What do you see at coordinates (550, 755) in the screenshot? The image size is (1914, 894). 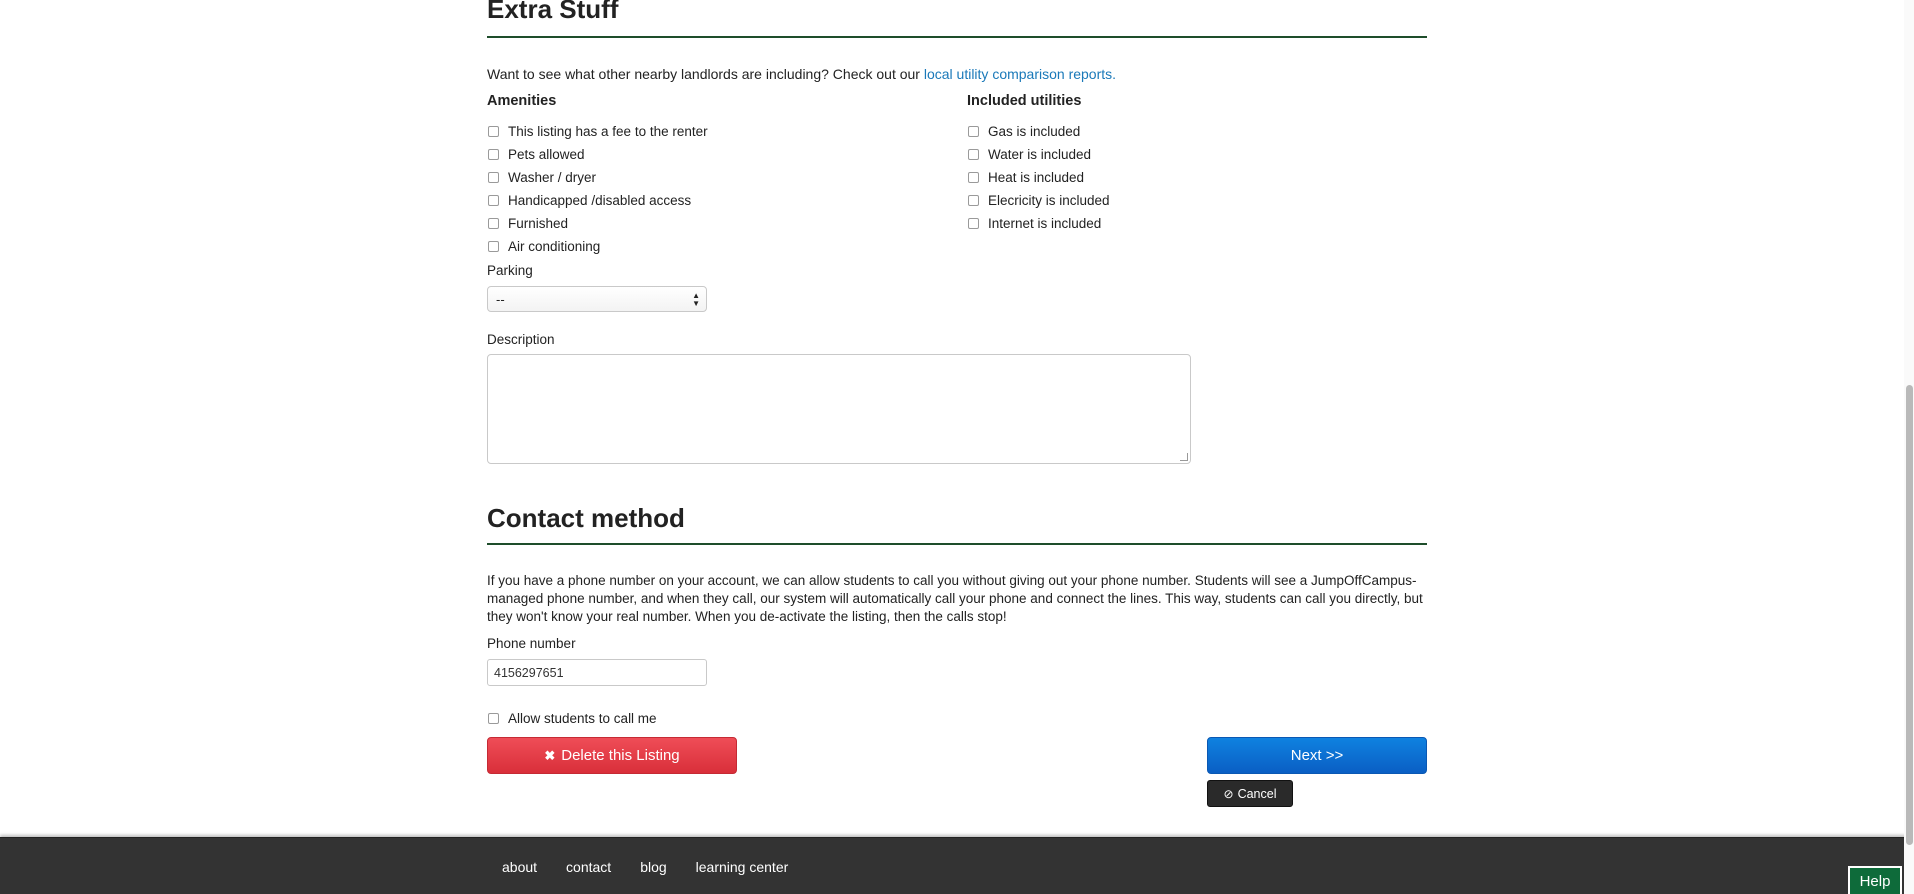 I see `close-icon: ✖` at bounding box center [550, 755].